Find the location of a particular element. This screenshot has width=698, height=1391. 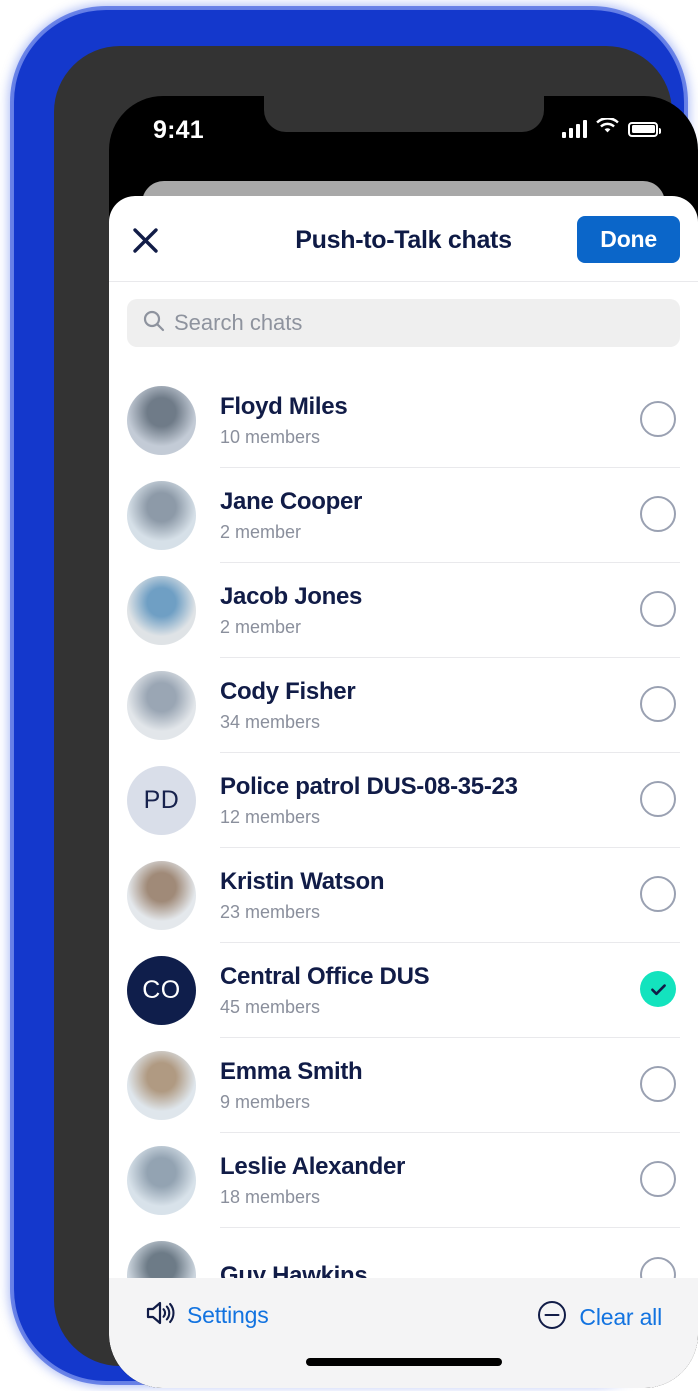

minus-circle-icon is located at coordinates (552, 1317).